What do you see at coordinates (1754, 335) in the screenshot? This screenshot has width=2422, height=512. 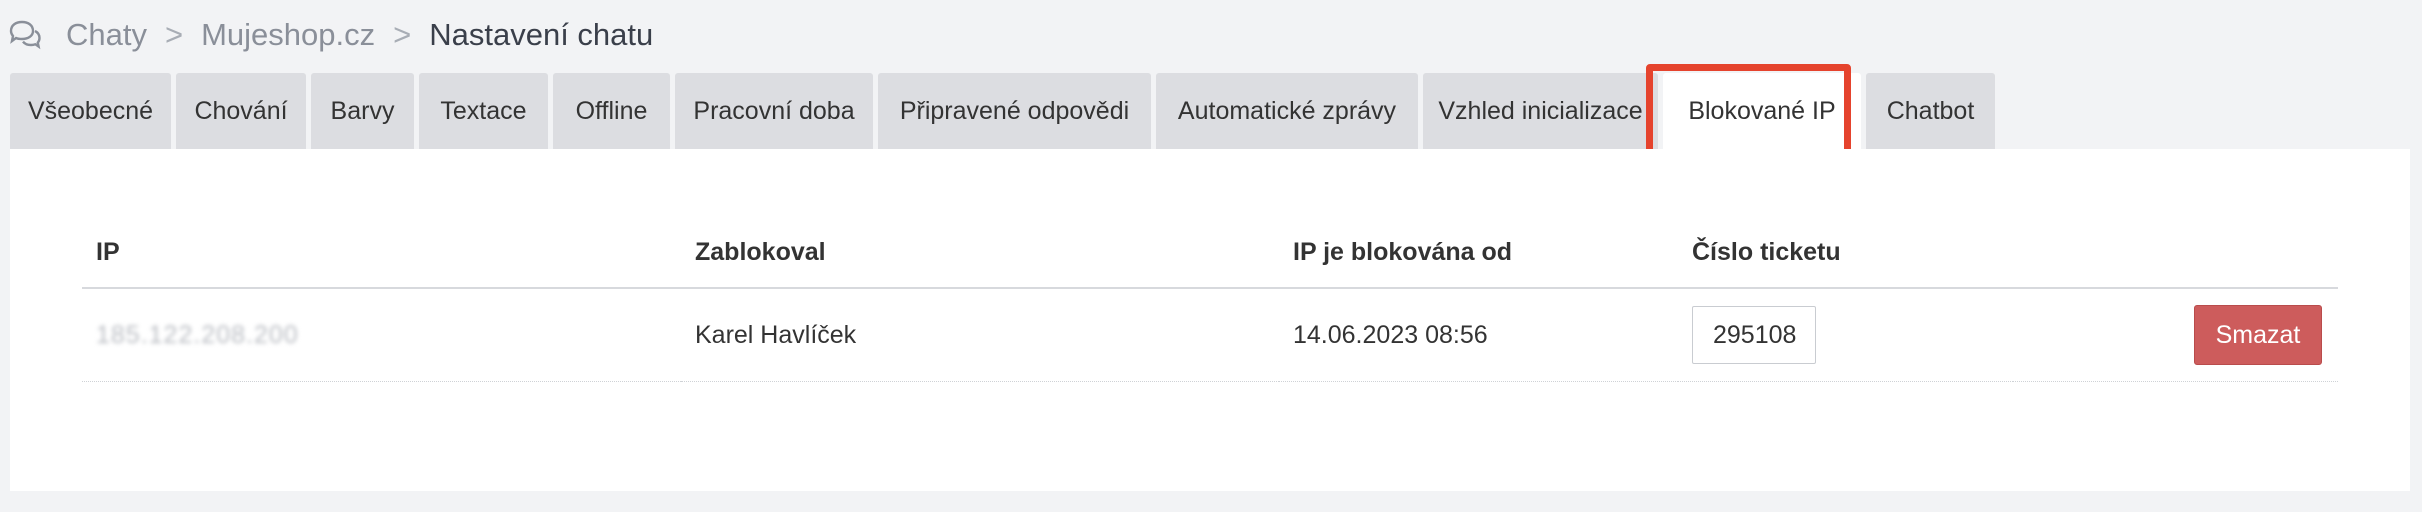 I see `ticket-number-field: 295108` at bounding box center [1754, 335].